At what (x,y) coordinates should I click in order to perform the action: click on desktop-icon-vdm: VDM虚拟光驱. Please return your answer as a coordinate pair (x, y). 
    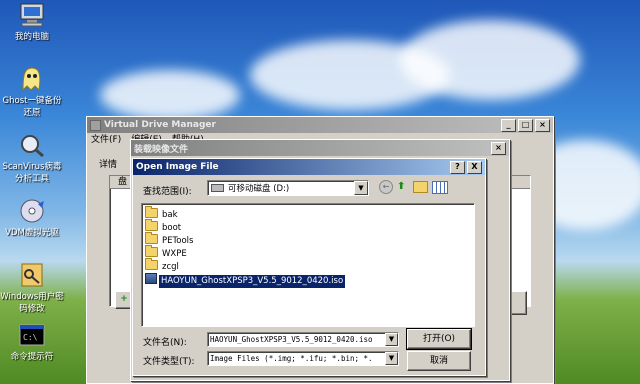
    Looking at the image, I should click on (32, 218).